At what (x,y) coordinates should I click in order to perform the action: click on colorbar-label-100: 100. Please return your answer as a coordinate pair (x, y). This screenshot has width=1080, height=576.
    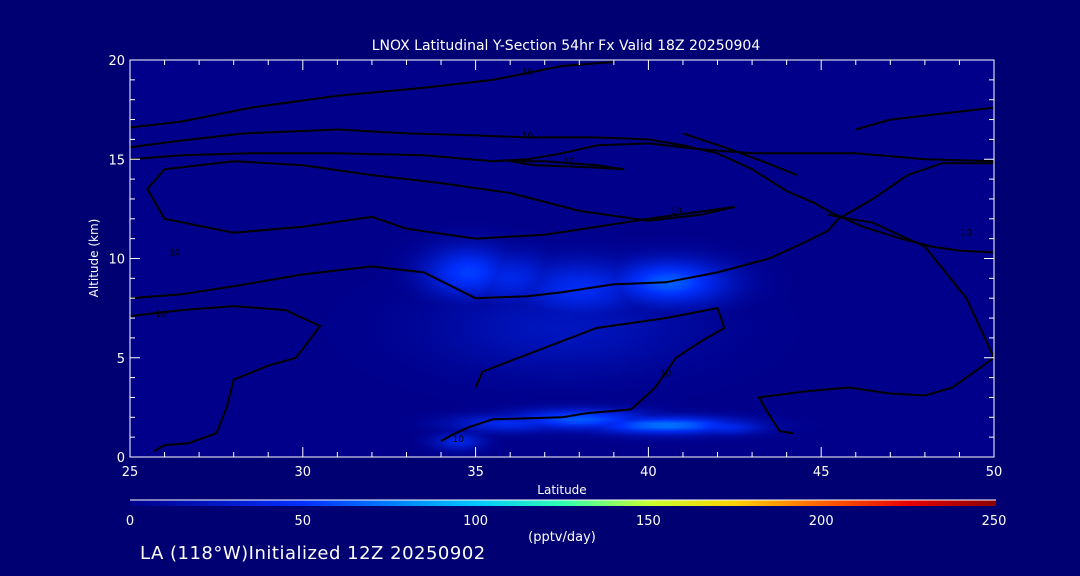
    Looking at the image, I should click on (475, 521).